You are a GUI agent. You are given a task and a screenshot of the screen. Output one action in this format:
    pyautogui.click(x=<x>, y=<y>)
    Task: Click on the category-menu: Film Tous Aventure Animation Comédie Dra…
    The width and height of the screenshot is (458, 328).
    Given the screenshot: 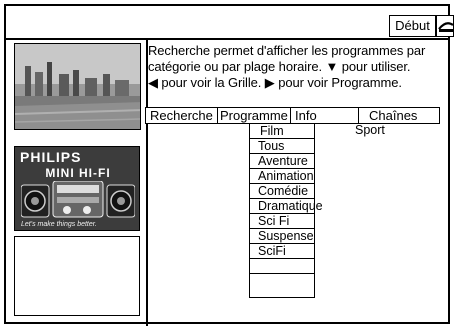 What is the action you would take?
    pyautogui.click(x=286, y=210)
    